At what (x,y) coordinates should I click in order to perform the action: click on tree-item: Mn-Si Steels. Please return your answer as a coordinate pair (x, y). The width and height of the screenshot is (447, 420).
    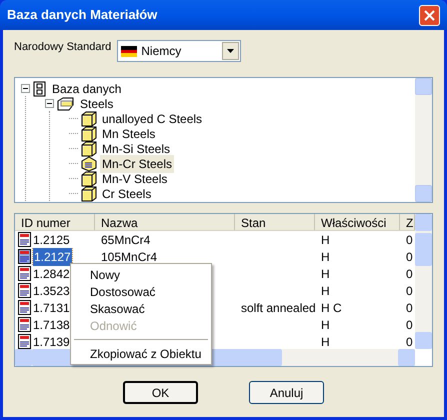
    Looking at the image, I should click on (136, 149).